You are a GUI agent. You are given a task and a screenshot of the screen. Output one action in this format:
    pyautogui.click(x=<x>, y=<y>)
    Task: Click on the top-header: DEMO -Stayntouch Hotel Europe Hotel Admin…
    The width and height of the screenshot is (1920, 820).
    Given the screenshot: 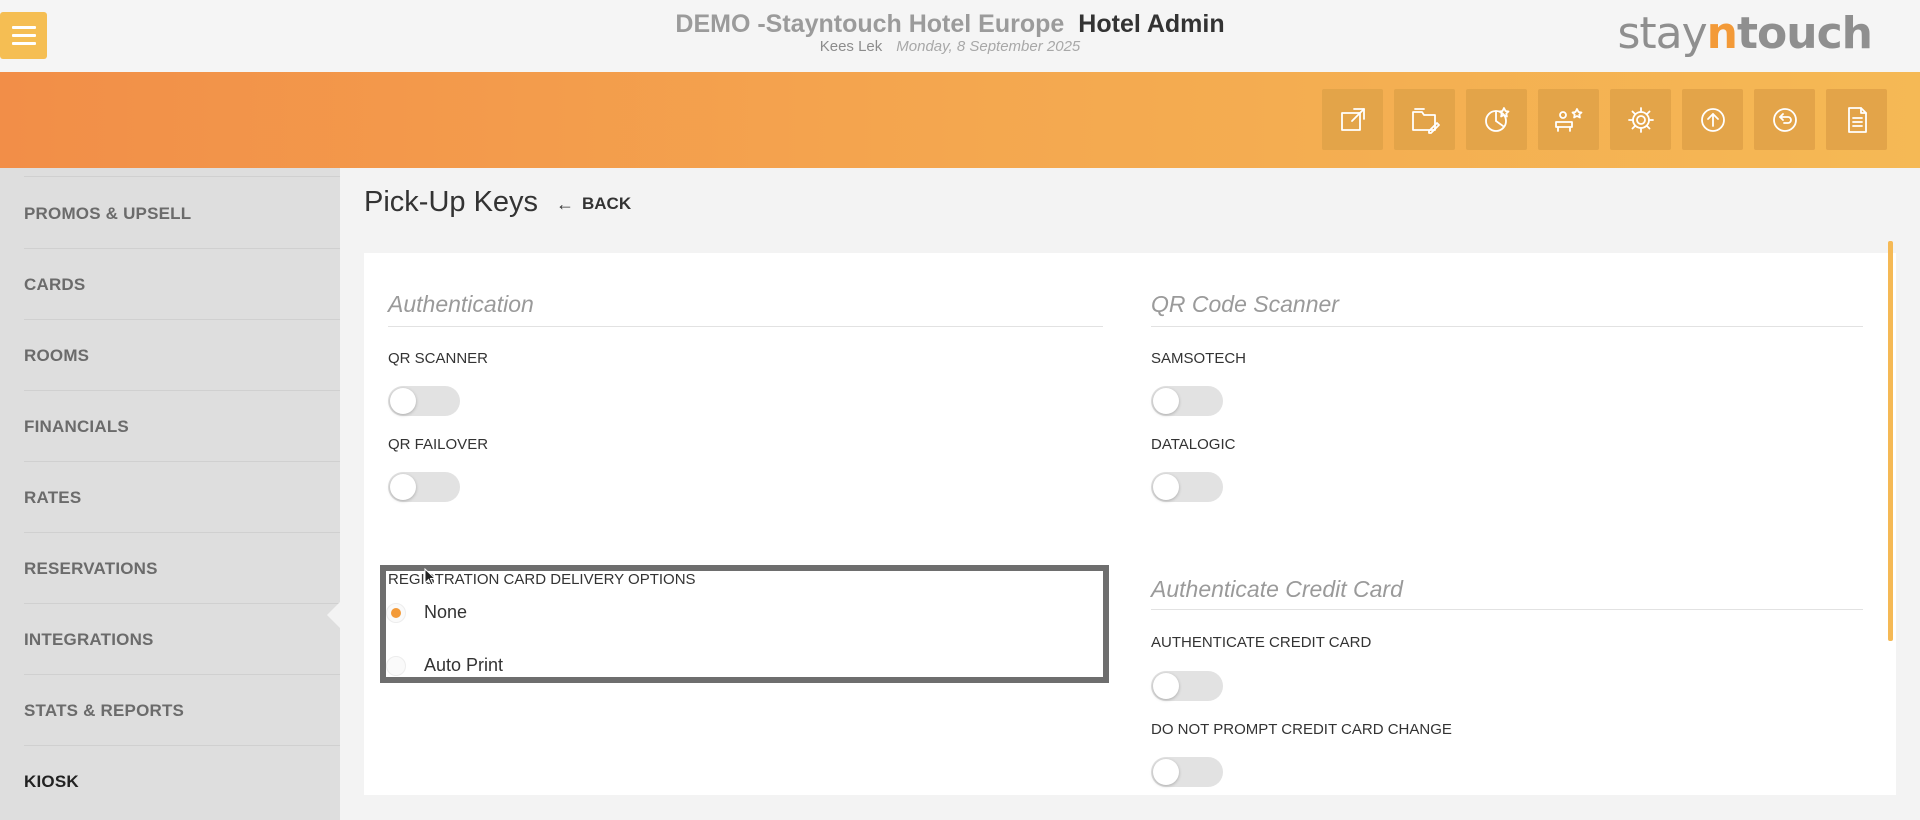 What is the action you would take?
    pyautogui.click(x=960, y=36)
    